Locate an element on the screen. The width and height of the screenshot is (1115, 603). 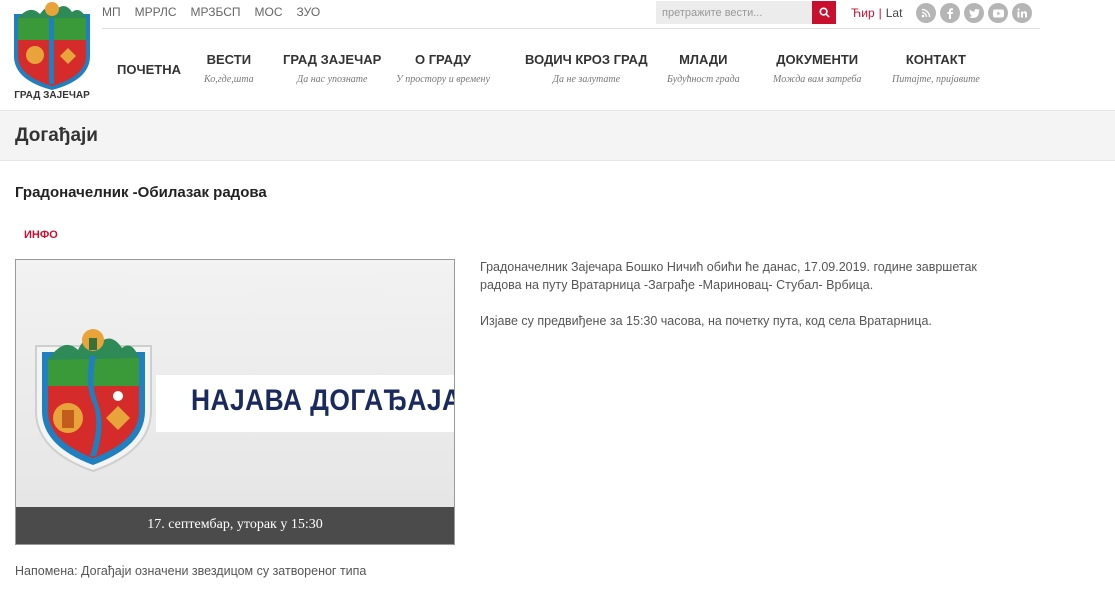
top-link-mrrls: МРРЛС is located at coordinates (156, 13).